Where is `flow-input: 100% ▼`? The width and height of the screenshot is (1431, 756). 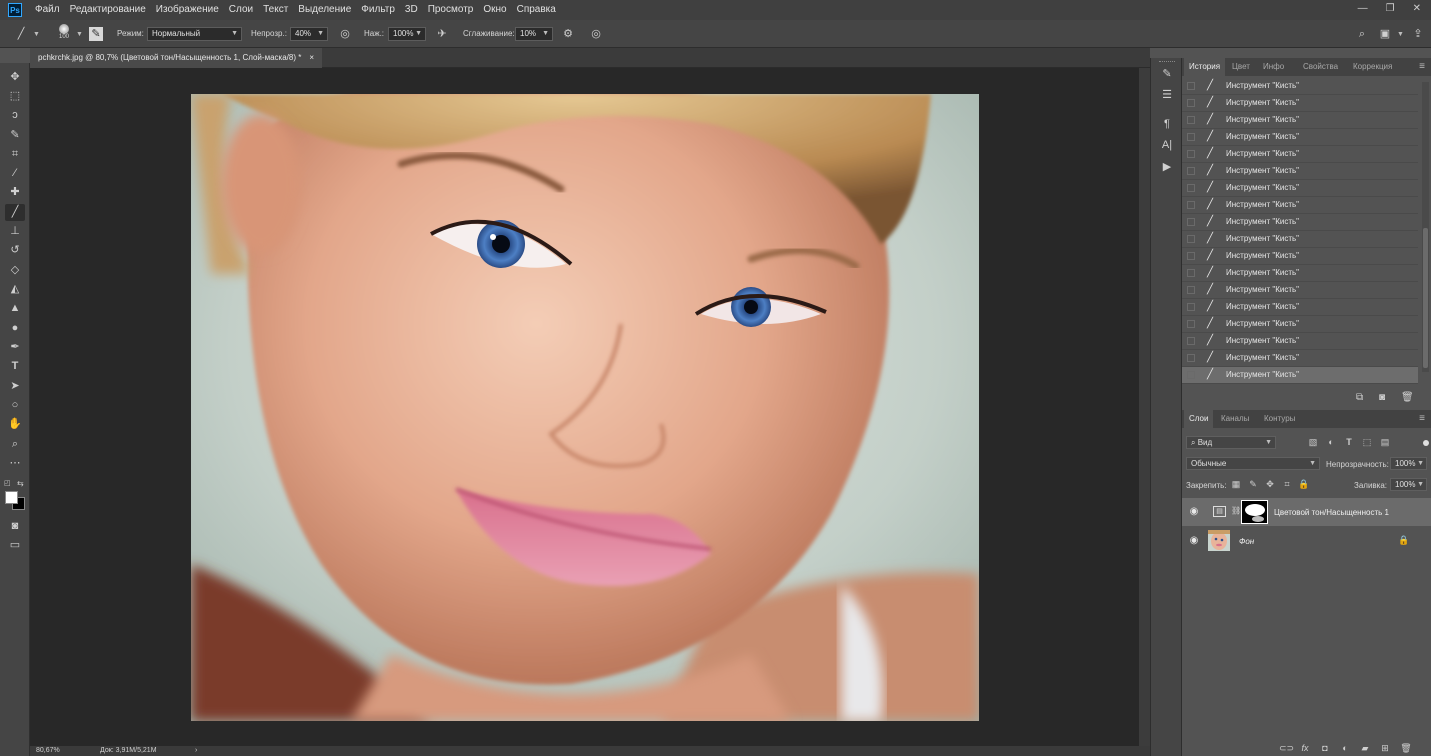 flow-input: 100% ▼ is located at coordinates (407, 34).